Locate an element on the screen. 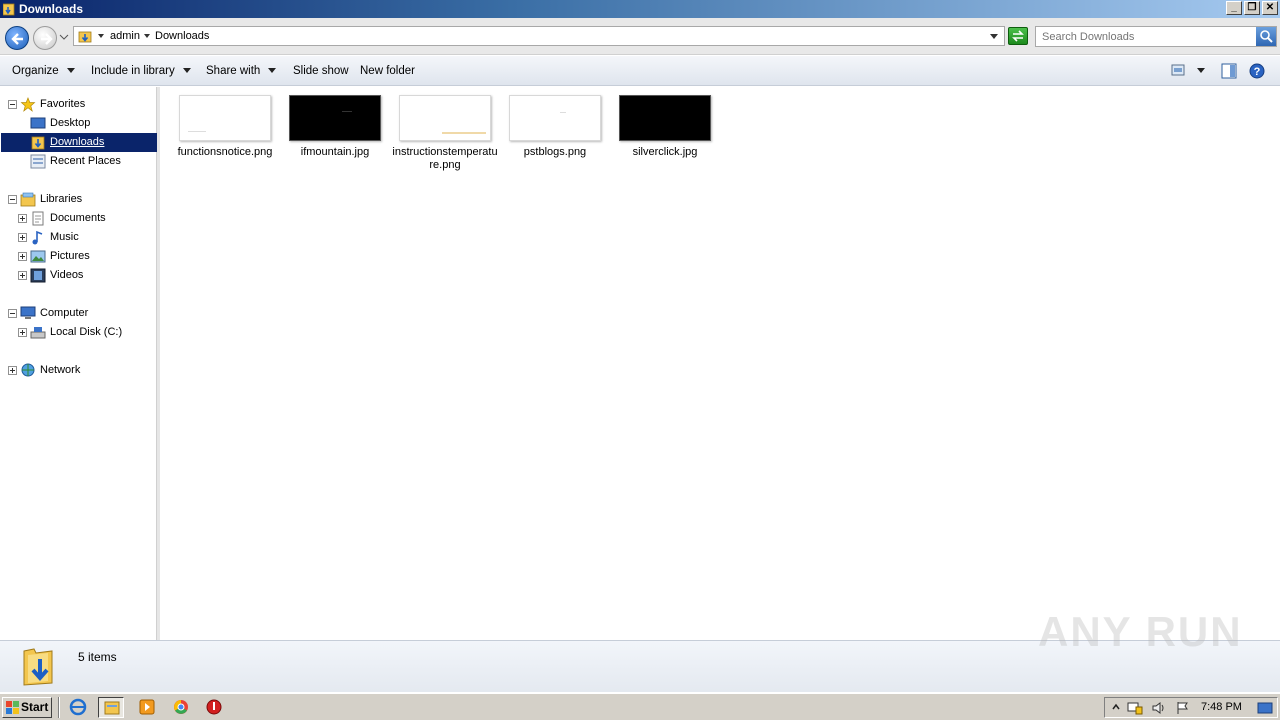  close-button: ✕ is located at coordinates (1270, 8).